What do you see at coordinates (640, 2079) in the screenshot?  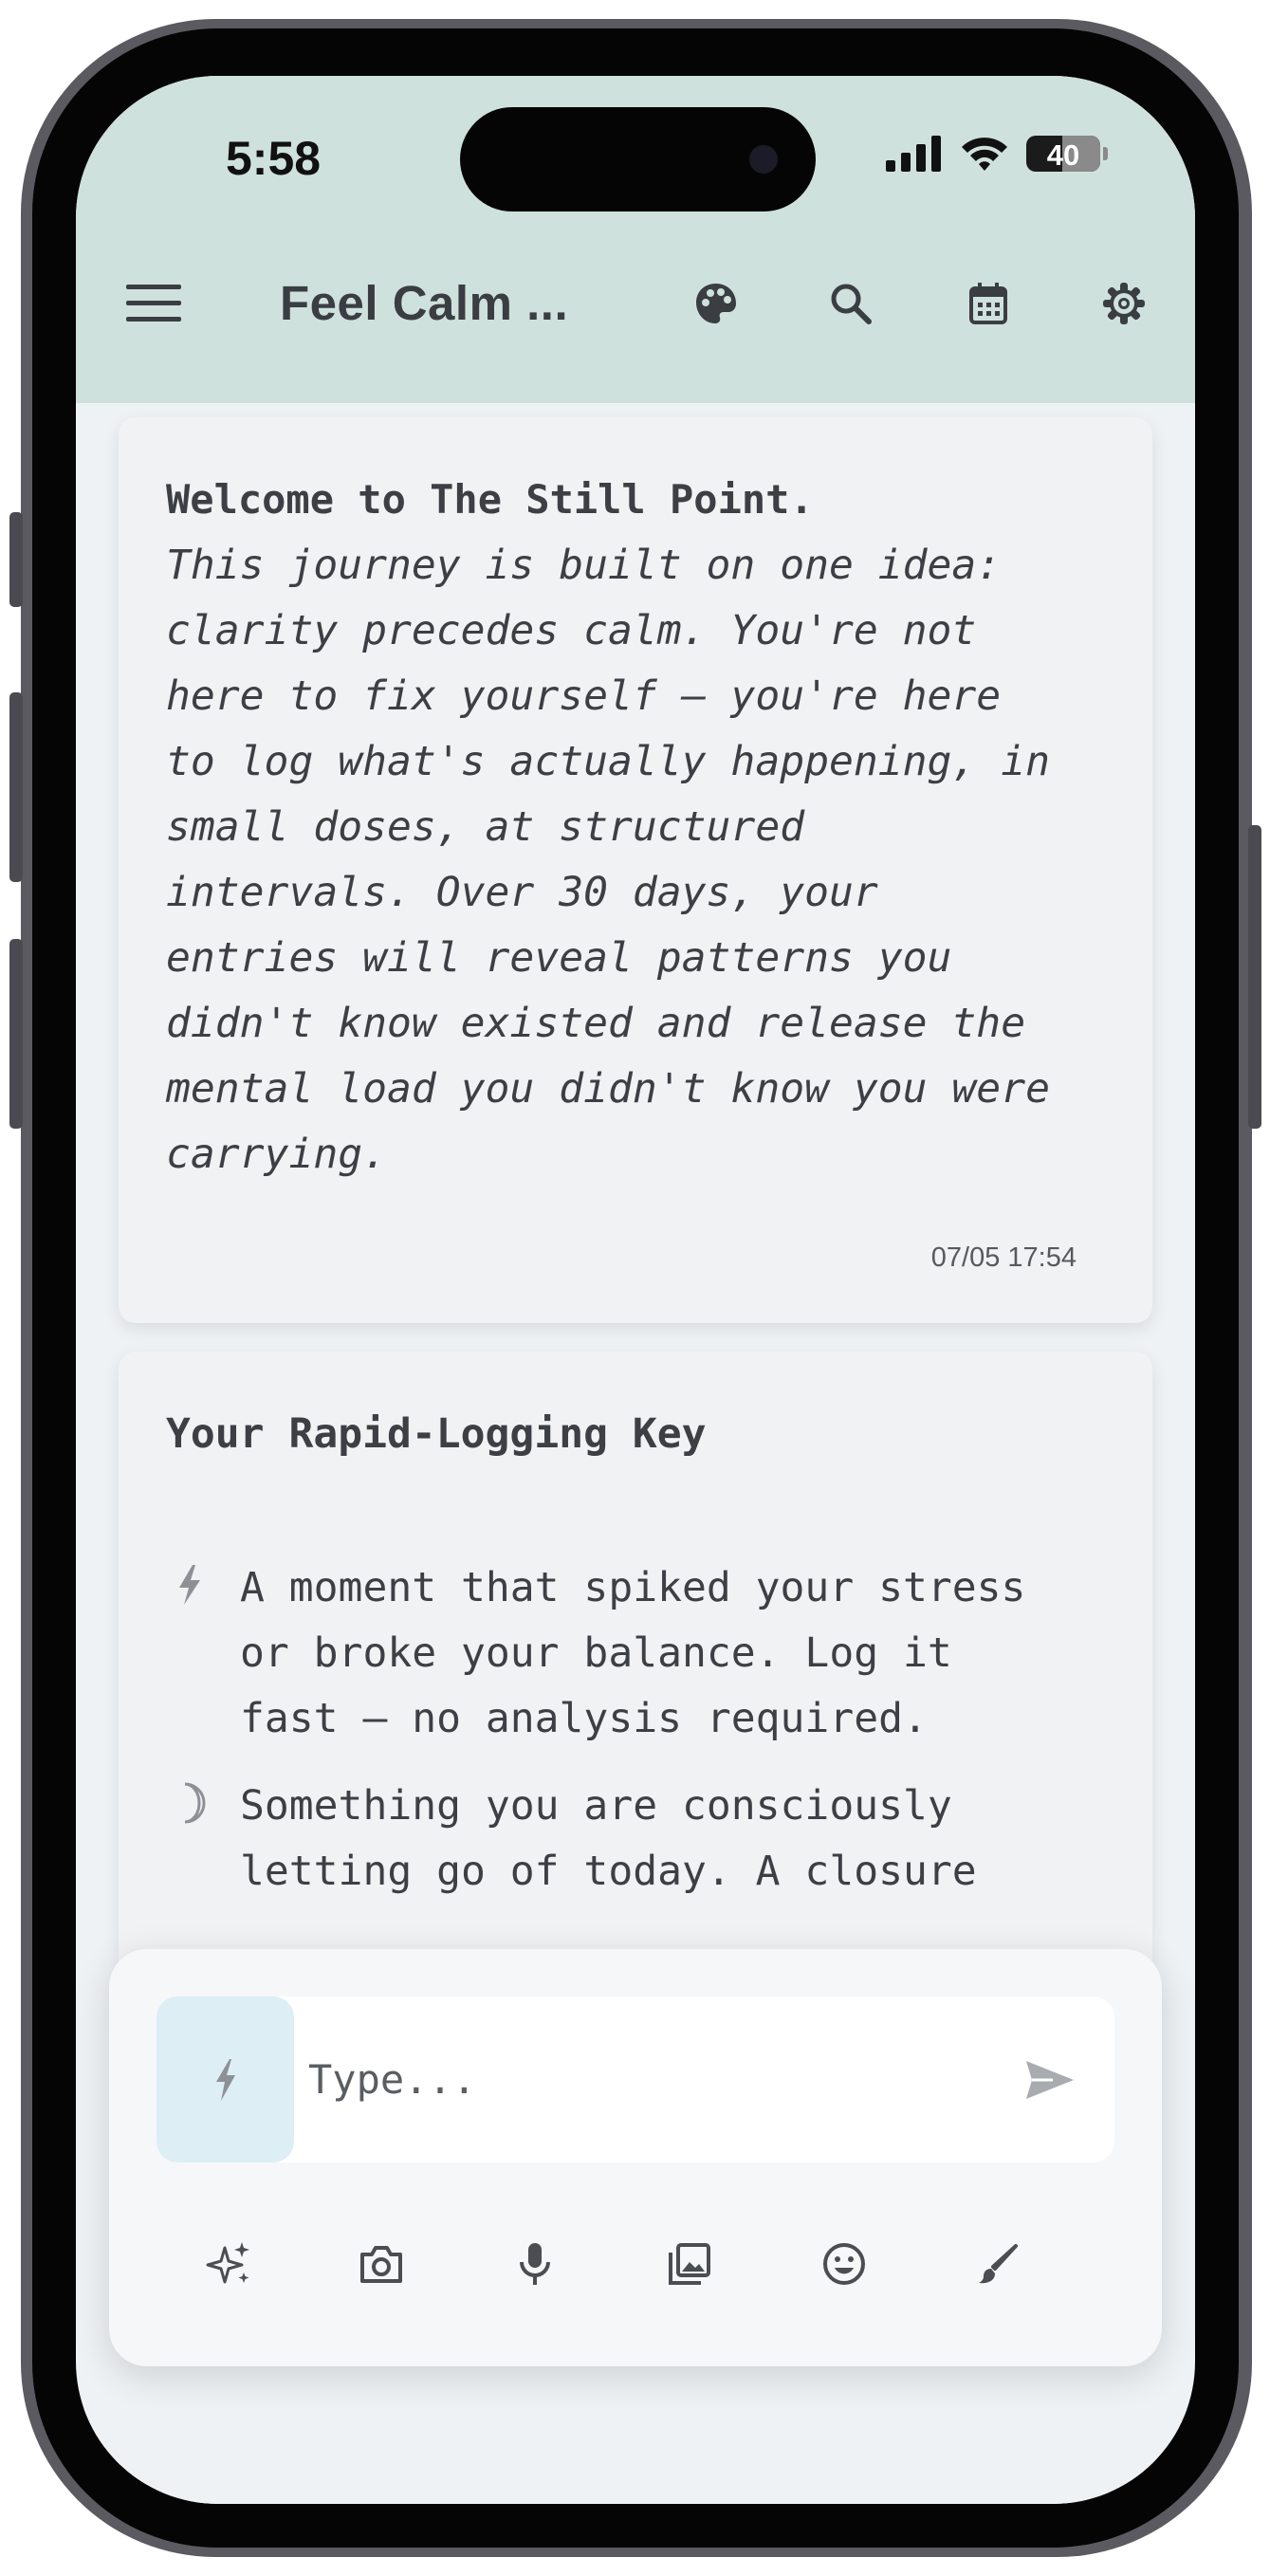 I see `message-input` at bounding box center [640, 2079].